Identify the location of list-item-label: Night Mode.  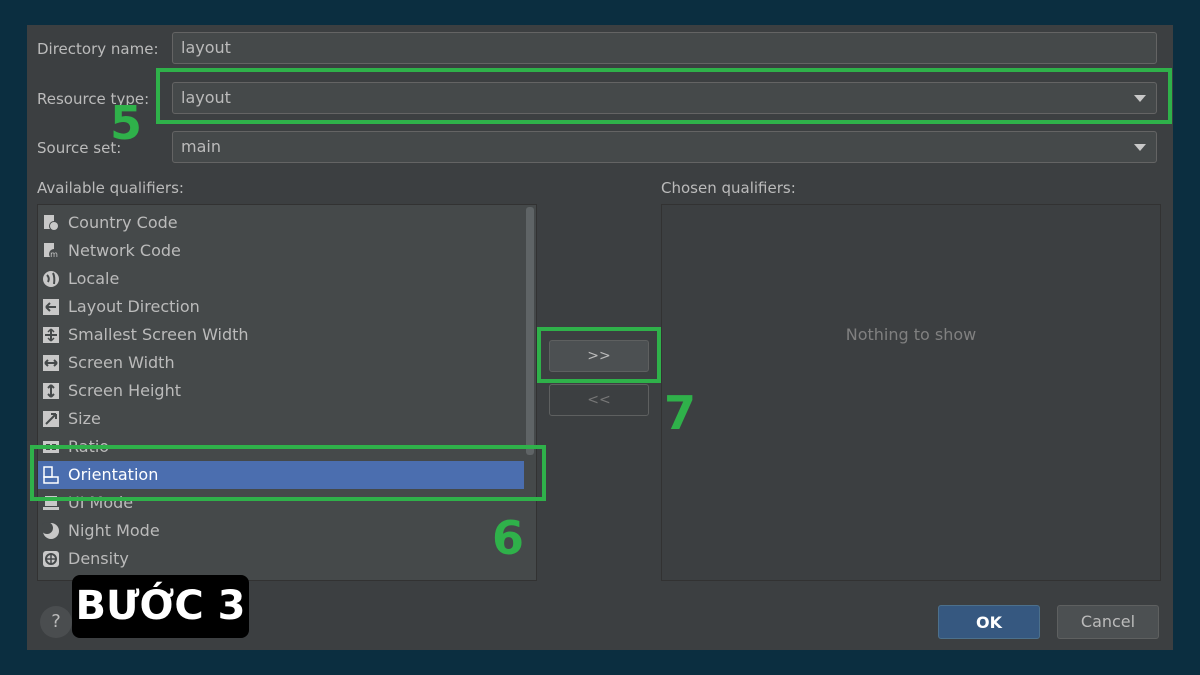
(114, 530).